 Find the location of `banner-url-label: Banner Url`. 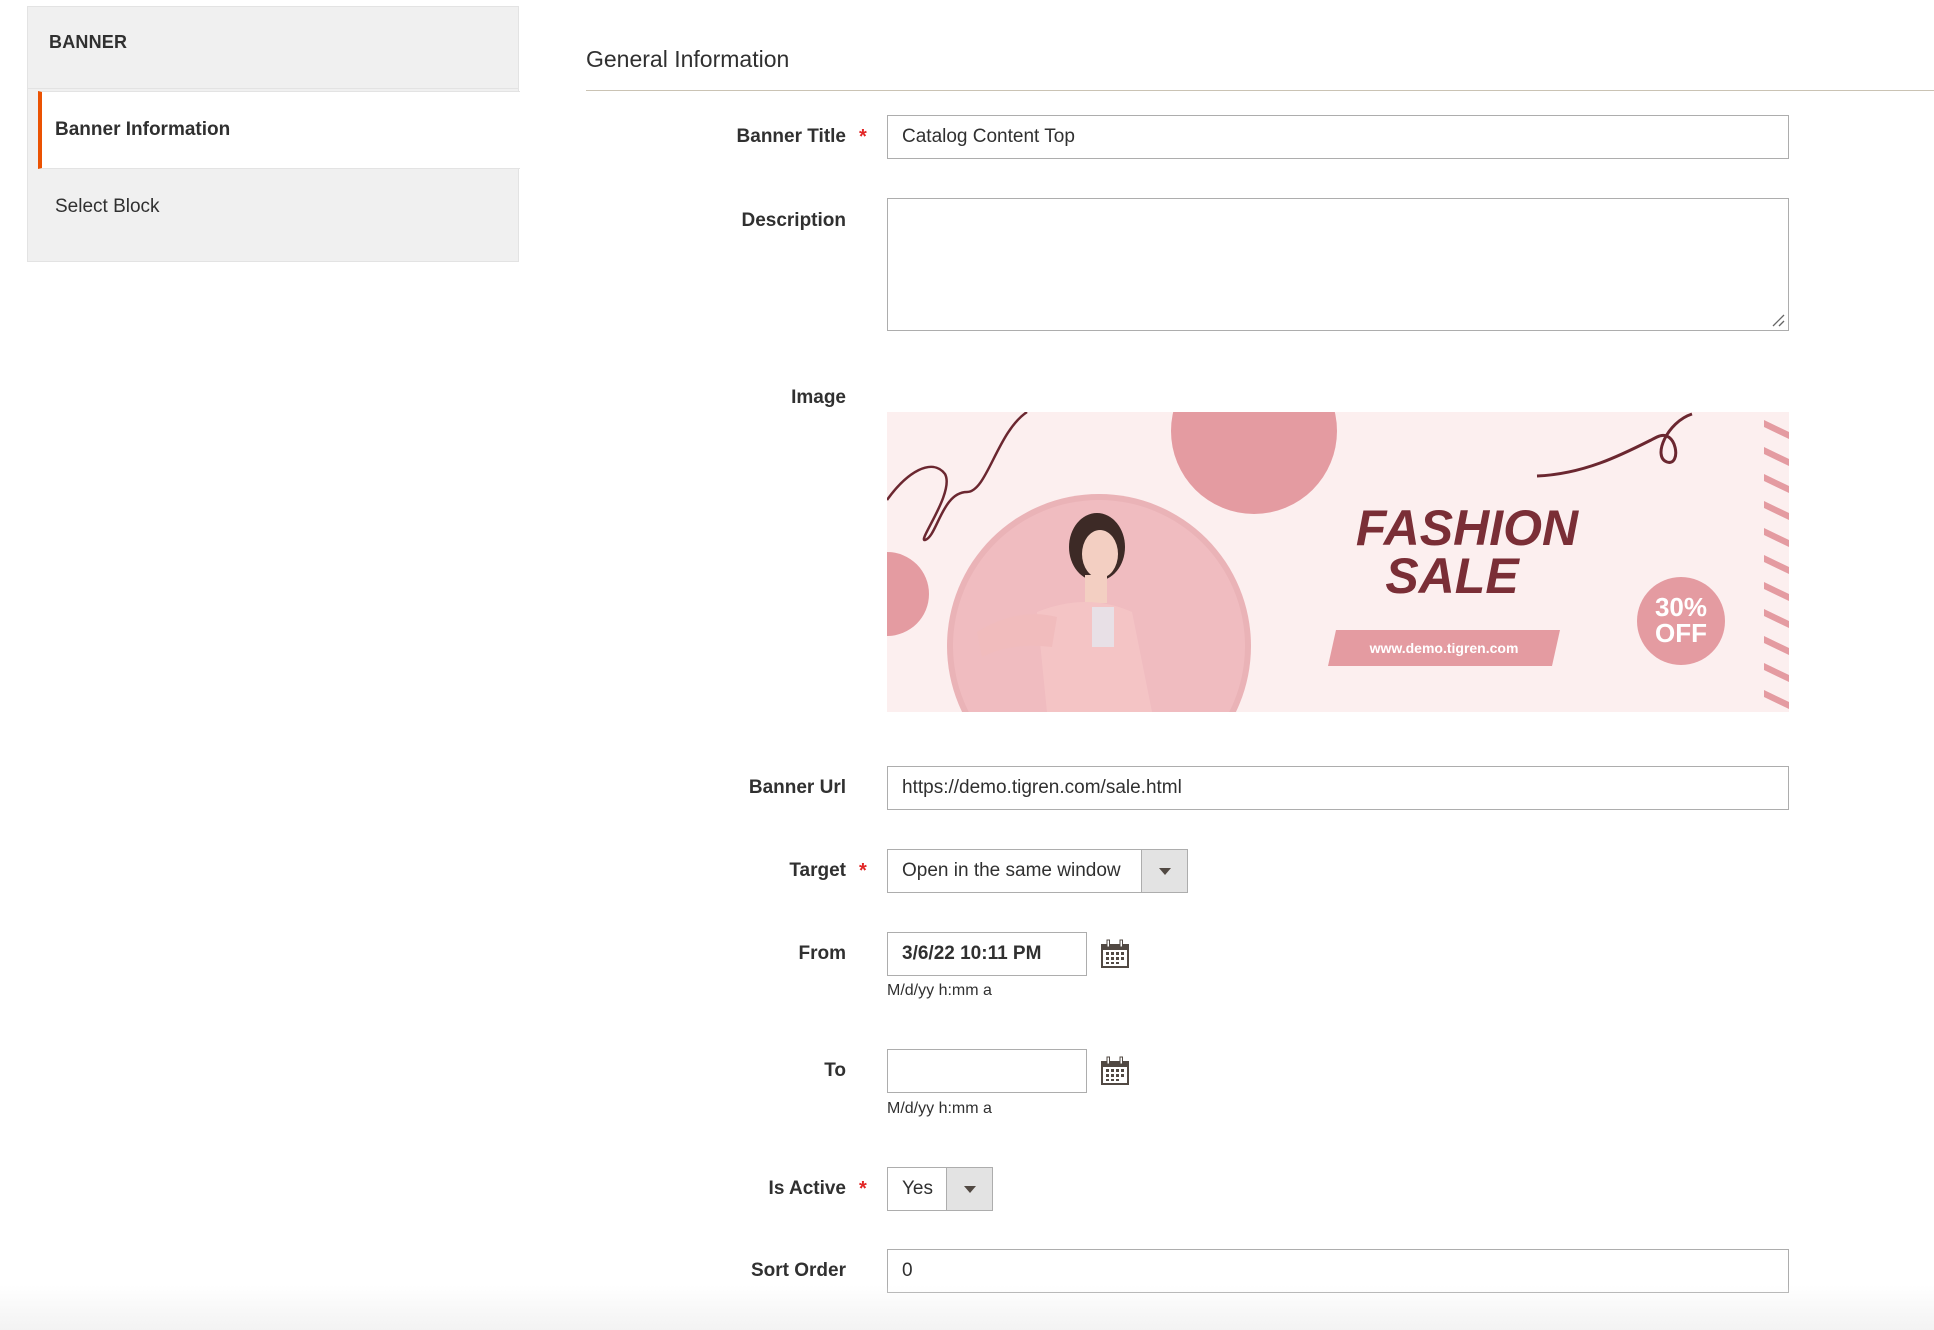

banner-url-label: Banner Url is located at coordinates (797, 787).